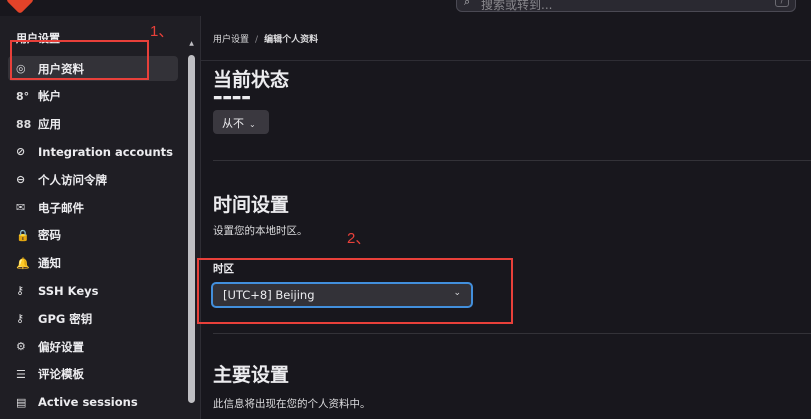 The width and height of the screenshot is (811, 419). Describe the element at coordinates (23, 235) in the screenshot. I see `lock-icon: 🔒` at that location.